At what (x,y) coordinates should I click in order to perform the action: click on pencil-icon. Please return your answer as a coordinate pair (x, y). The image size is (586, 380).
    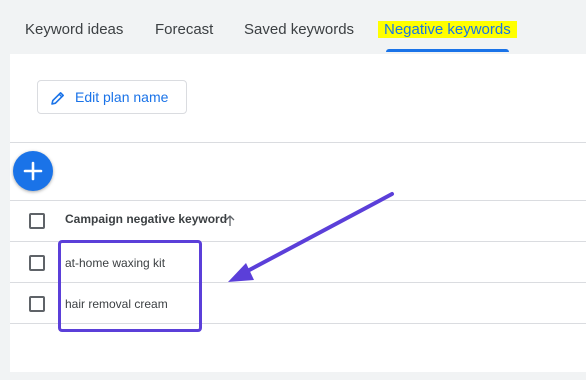
    Looking at the image, I should click on (58, 98).